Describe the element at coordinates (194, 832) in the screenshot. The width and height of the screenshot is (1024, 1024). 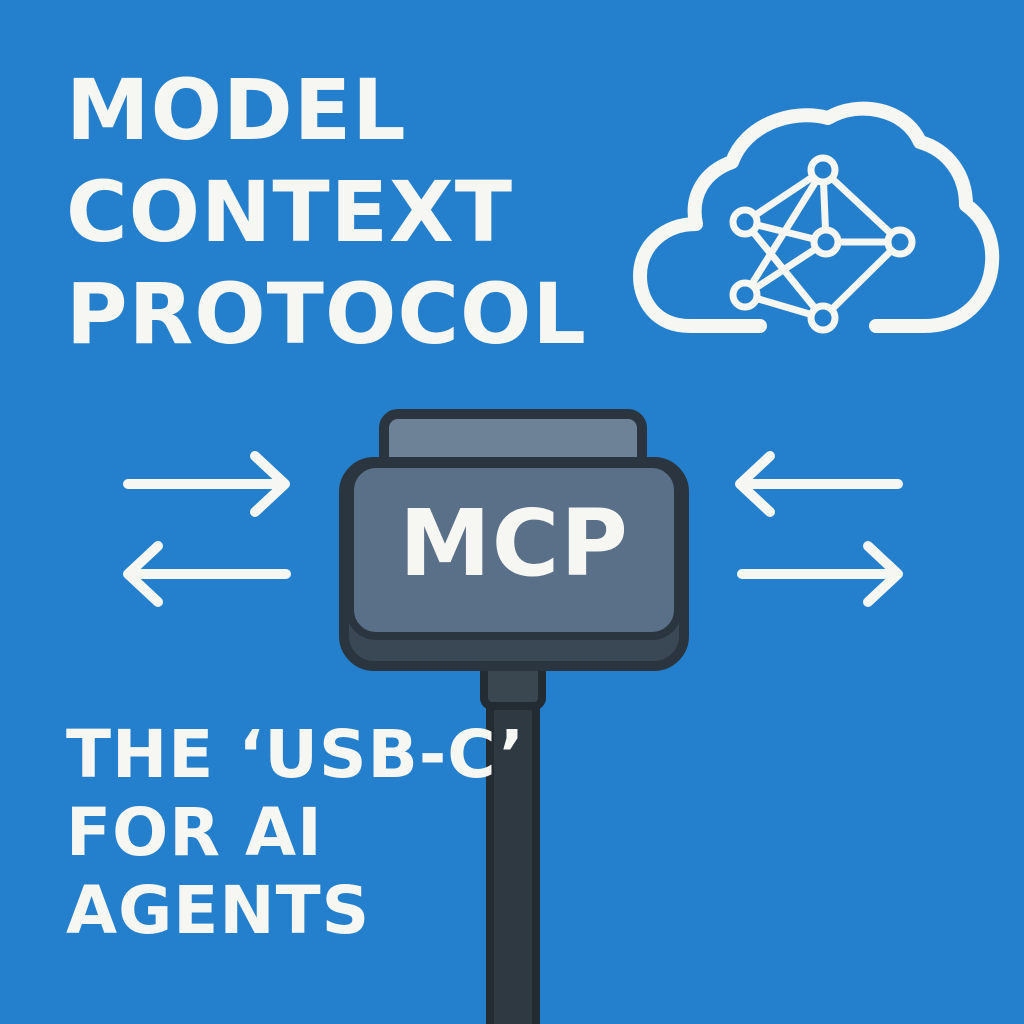
I see `subtitle-line-2: FOR AI` at that location.